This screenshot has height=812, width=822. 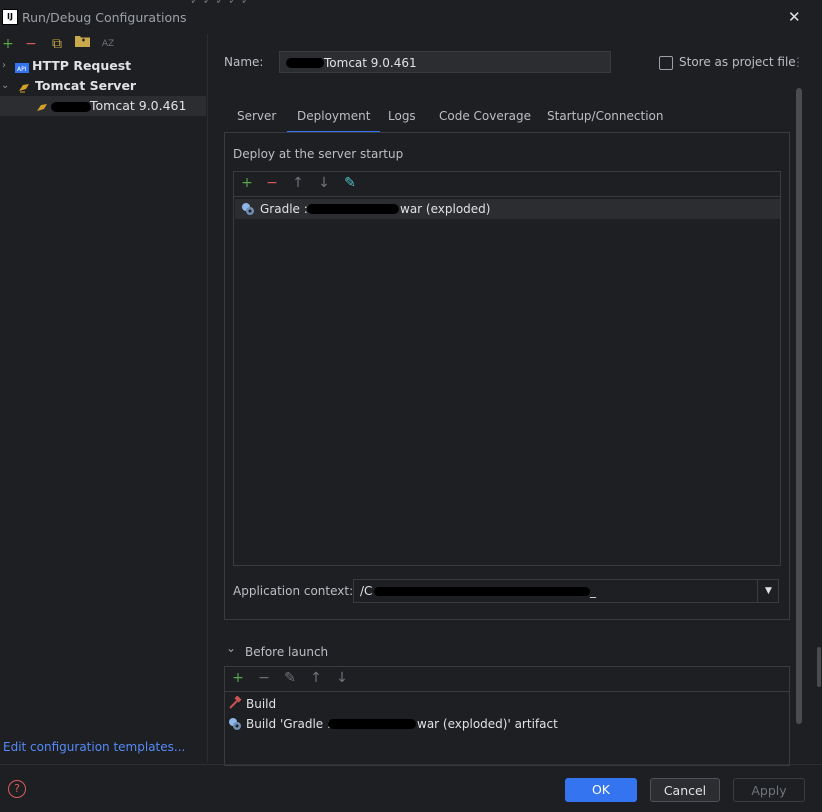 I want to click on tab-server: Server, so click(x=256, y=118).